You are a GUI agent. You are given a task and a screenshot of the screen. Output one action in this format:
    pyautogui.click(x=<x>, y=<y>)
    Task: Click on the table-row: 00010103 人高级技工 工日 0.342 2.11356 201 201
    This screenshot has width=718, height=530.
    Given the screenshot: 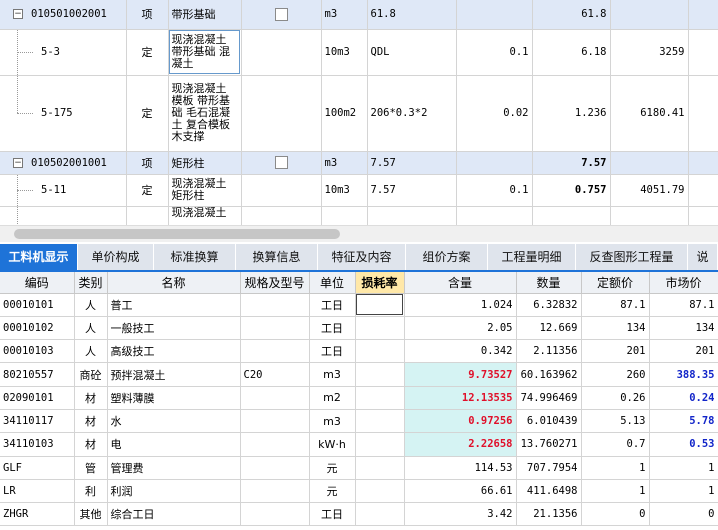 What is the action you would take?
    pyautogui.click(x=359, y=351)
    